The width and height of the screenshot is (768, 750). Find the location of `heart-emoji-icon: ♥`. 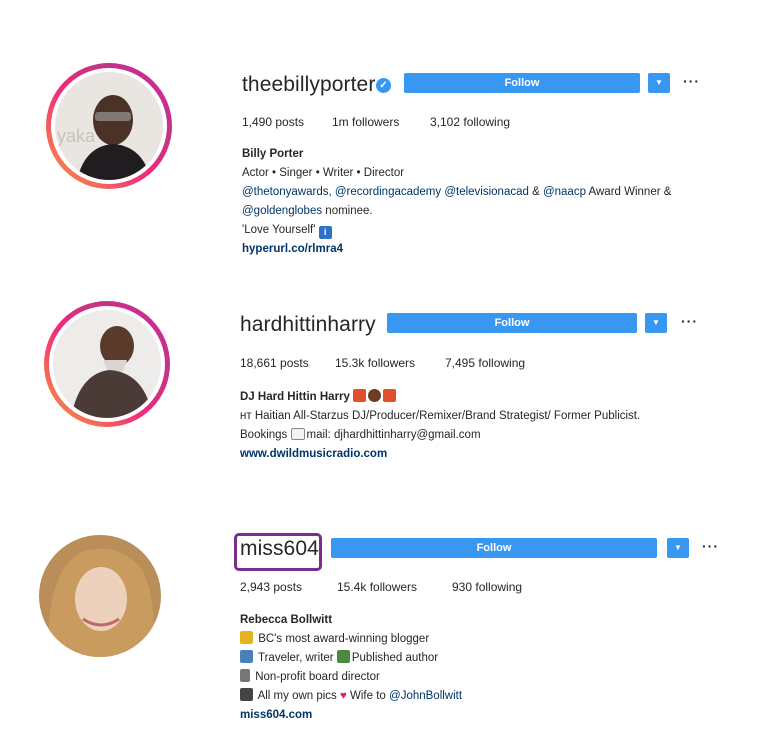

heart-emoji-icon: ♥ is located at coordinates (343, 696).